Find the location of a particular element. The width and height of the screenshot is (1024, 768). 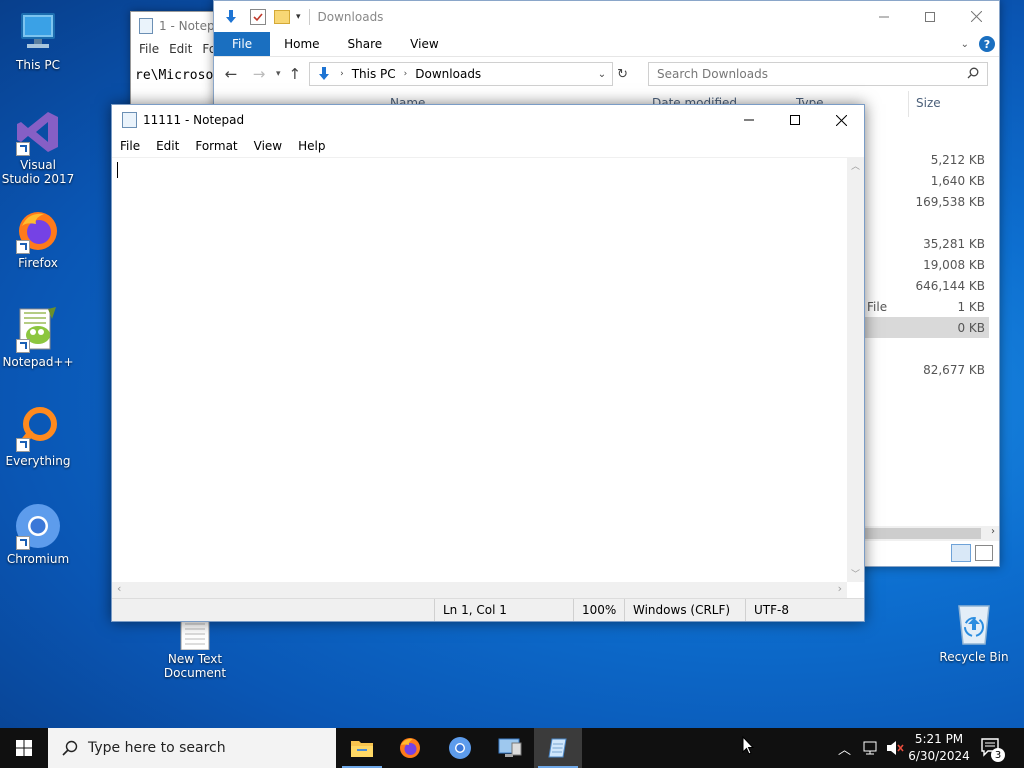

large-icons-view-icon is located at coordinates (984, 553).